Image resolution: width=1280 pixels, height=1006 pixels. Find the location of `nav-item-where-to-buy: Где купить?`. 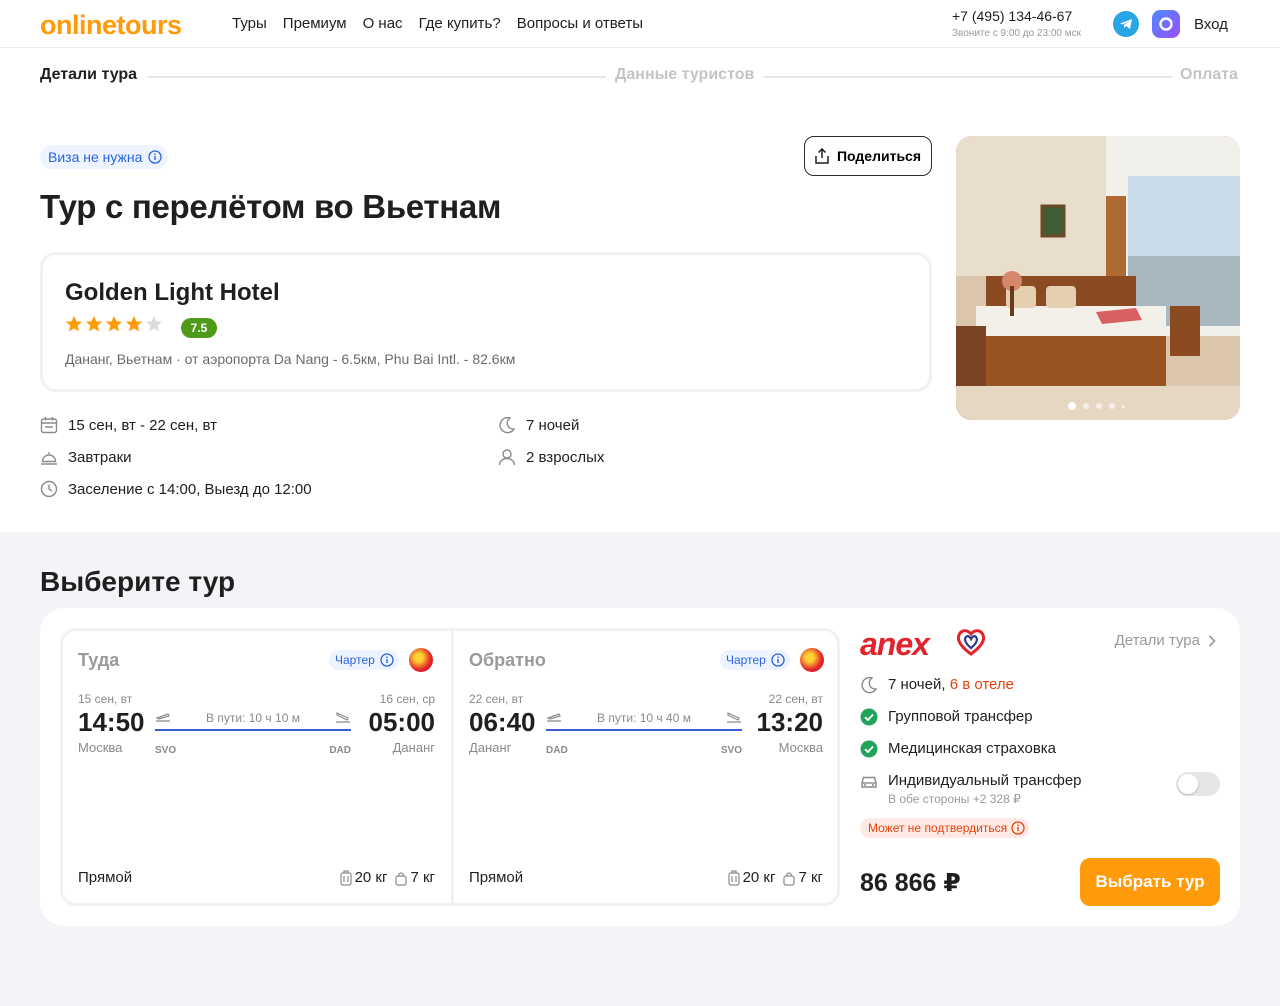

nav-item-where-to-buy: Где купить? is located at coordinates (460, 23).